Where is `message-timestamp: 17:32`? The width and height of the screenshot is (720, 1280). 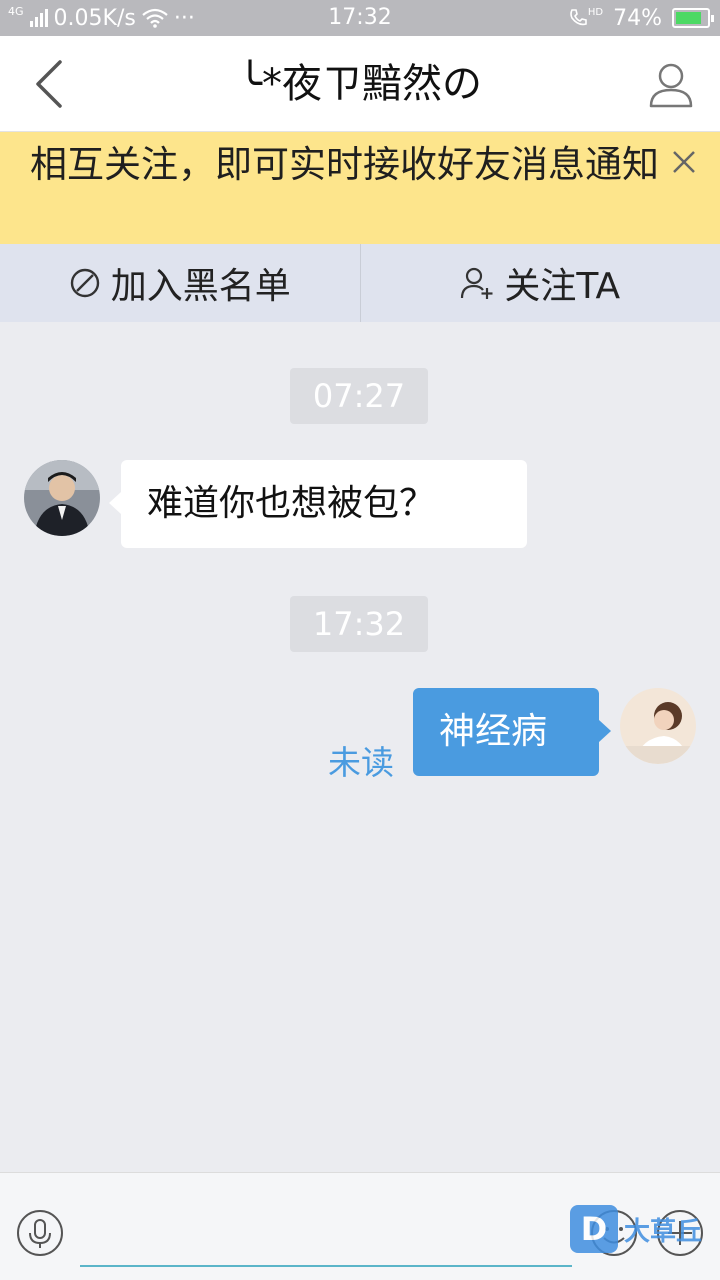 message-timestamp: 17:32 is located at coordinates (359, 624).